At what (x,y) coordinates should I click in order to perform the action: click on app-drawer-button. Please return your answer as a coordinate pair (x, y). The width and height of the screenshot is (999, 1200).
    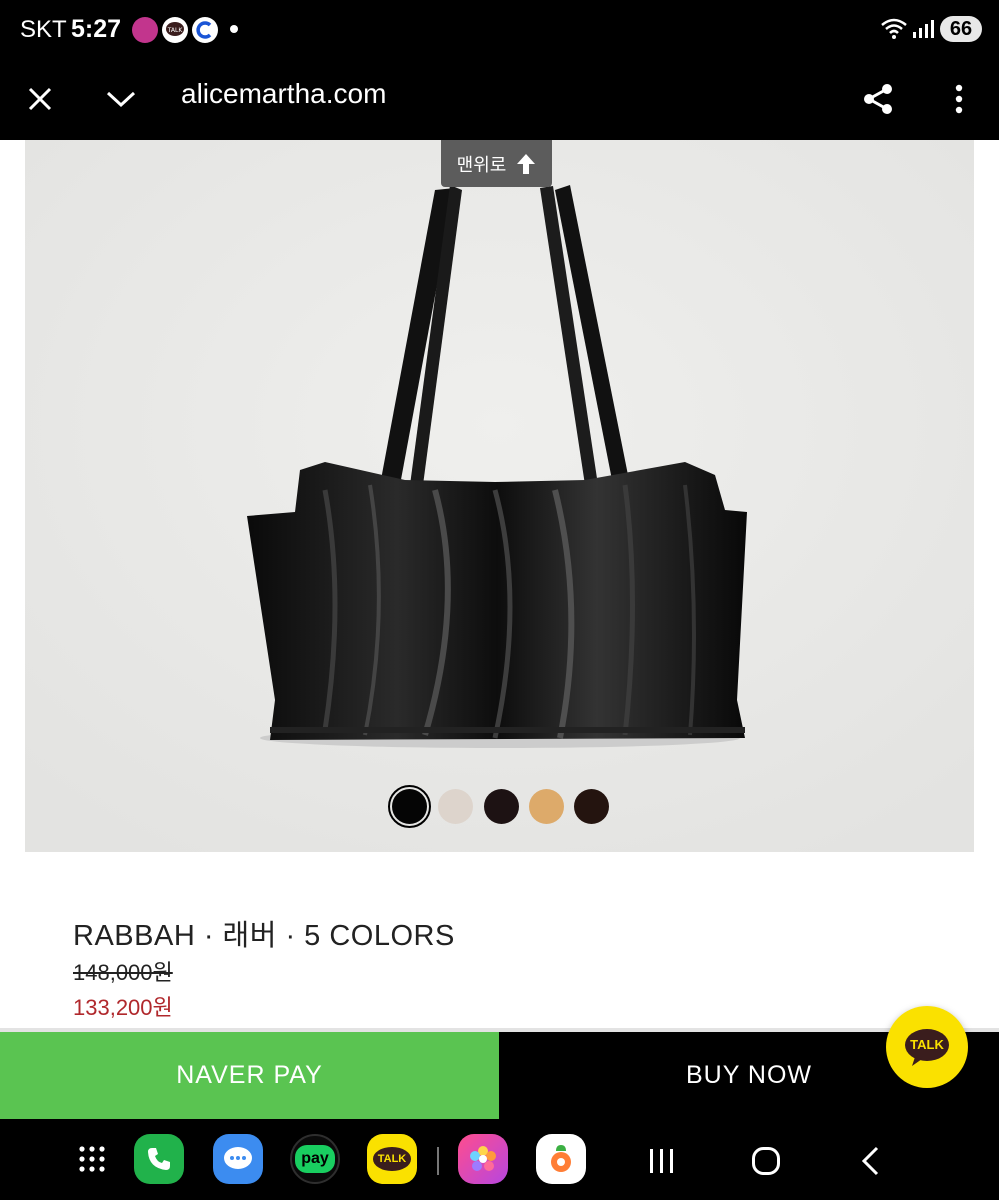
    Looking at the image, I should click on (92, 1159).